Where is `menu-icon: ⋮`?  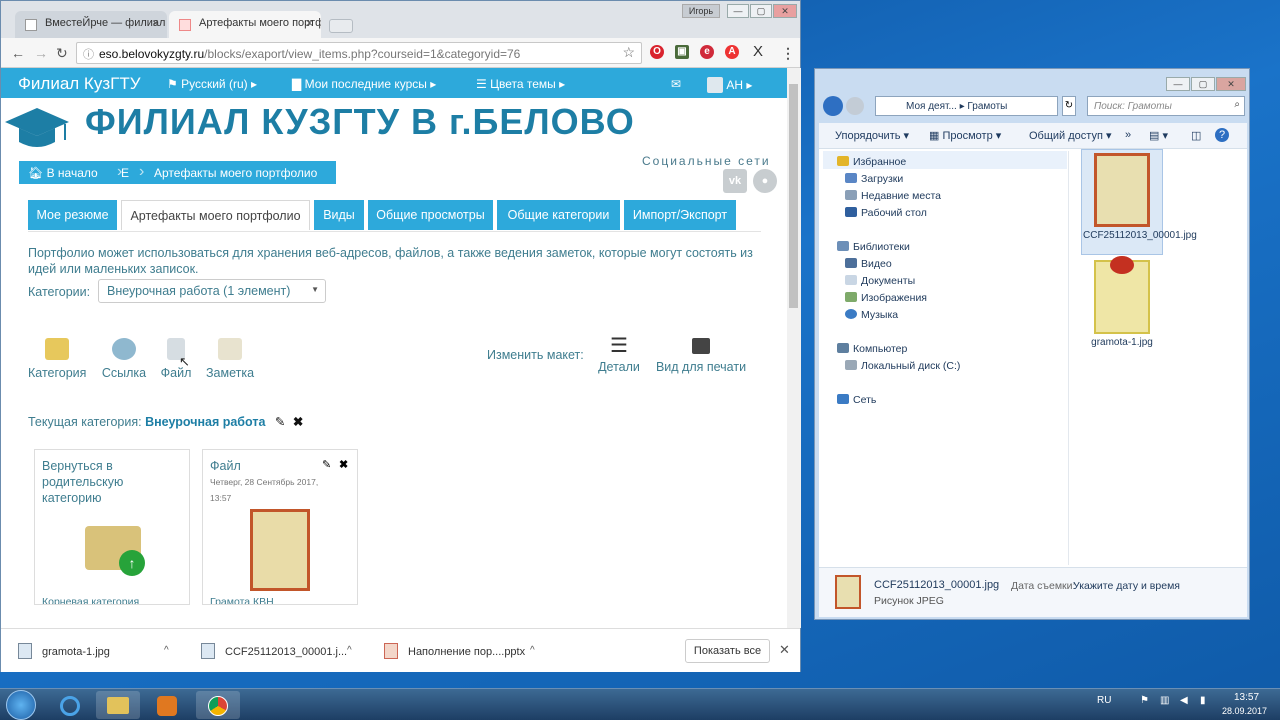 menu-icon: ⋮ is located at coordinates (788, 53).